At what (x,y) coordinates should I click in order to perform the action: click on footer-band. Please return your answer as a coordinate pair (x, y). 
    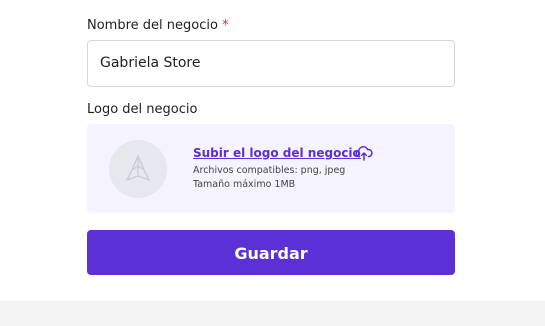
    Looking at the image, I should click on (272, 313).